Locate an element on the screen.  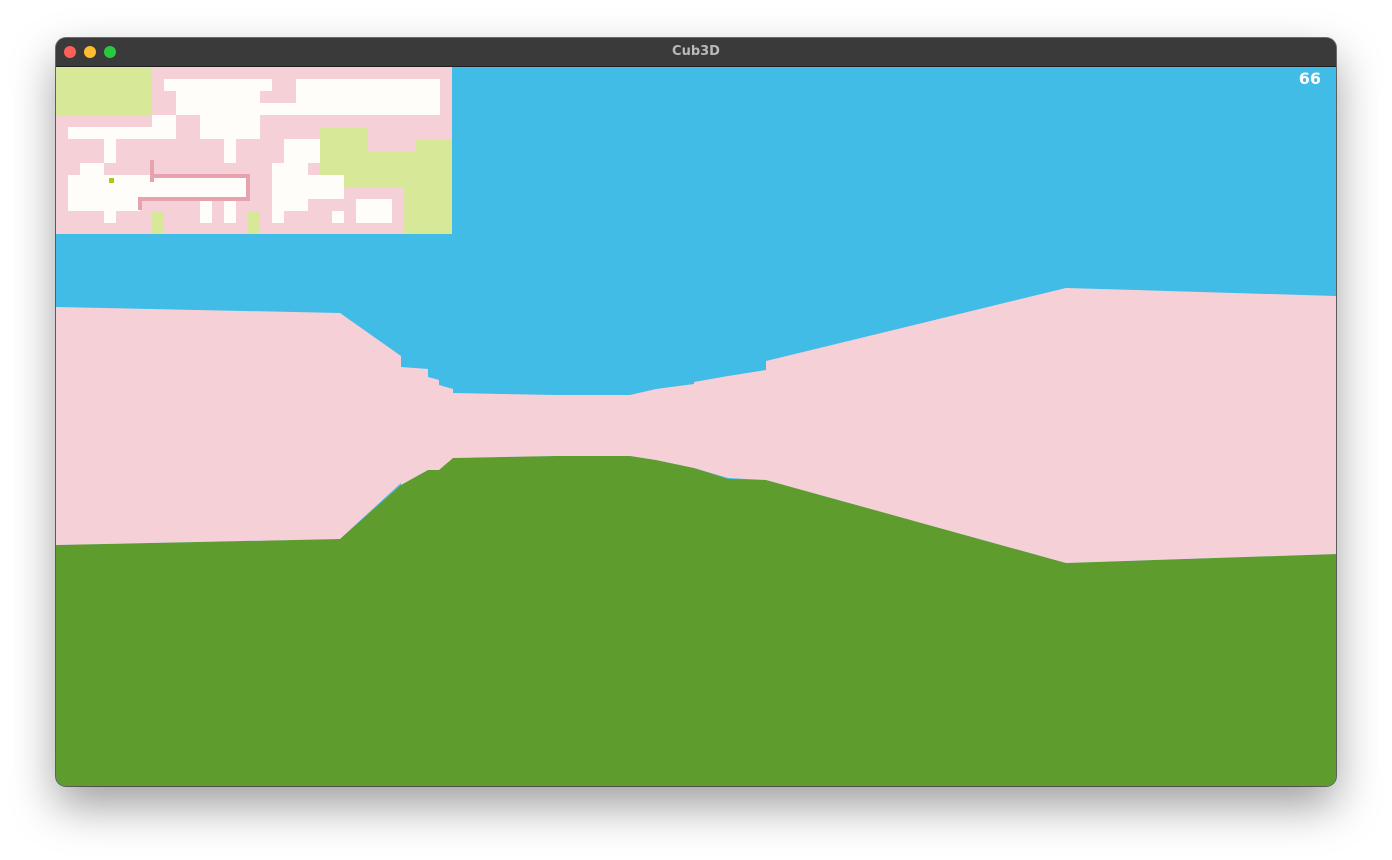
minimap is located at coordinates (254, 150).